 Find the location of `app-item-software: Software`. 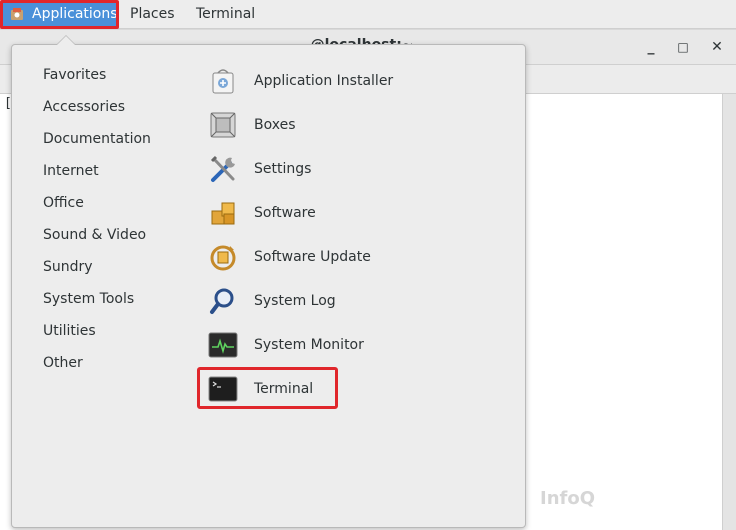

app-item-software: Software is located at coordinates (358, 213).